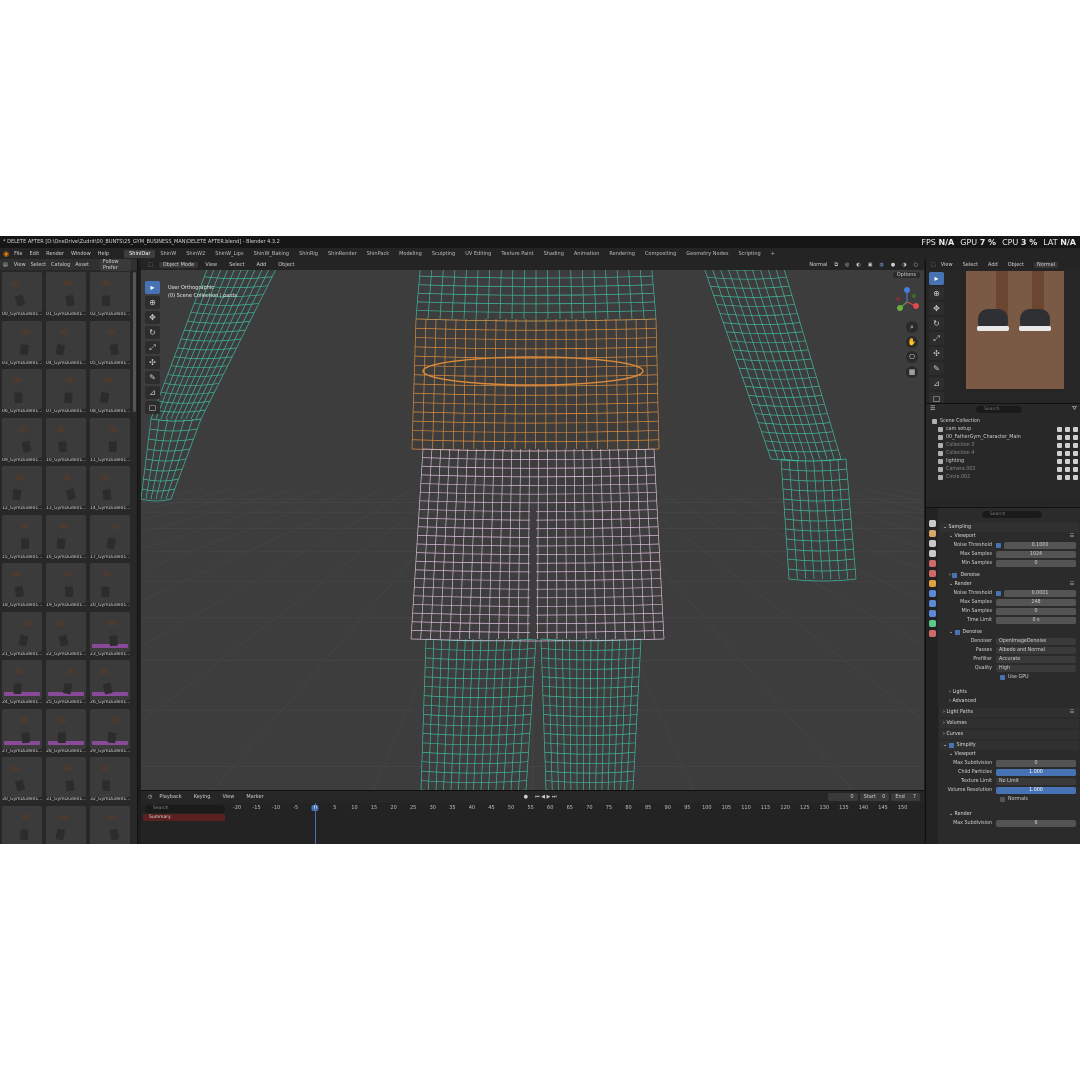  Describe the element at coordinates (905, 797) in the screenshot. I see `end-frame-field: End 7` at that location.